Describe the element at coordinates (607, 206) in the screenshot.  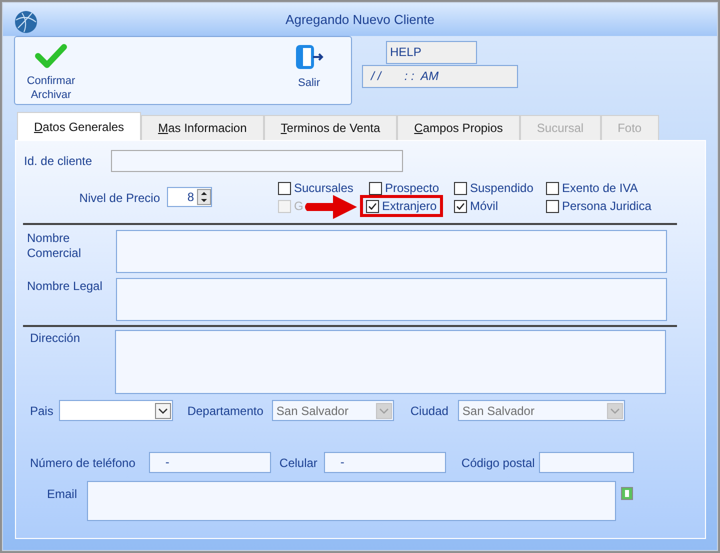
I see `checkbox-label: Persona Juridica` at that location.